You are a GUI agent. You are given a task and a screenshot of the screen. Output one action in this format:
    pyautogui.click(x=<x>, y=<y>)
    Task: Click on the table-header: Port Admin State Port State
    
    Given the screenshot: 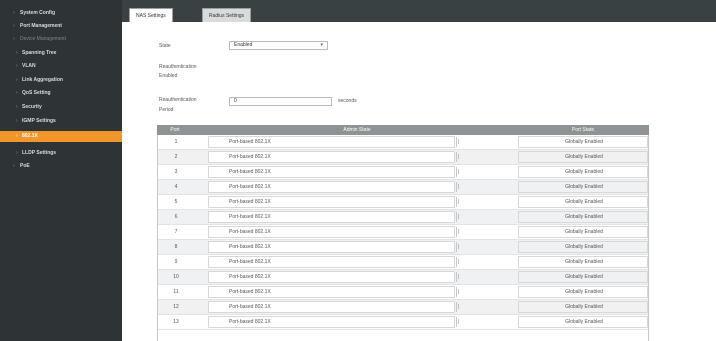 What is the action you would take?
    pyautogui.click(x=403, y=130)
    